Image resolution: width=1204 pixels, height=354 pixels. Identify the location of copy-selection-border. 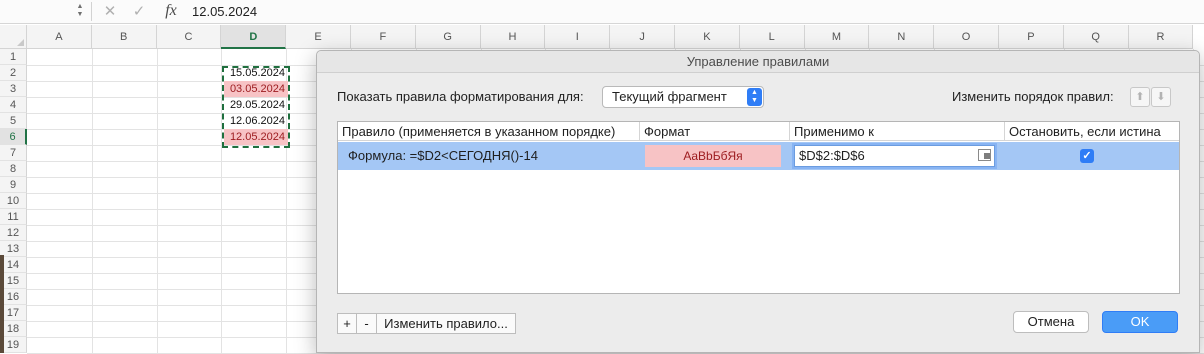
(256, 107).